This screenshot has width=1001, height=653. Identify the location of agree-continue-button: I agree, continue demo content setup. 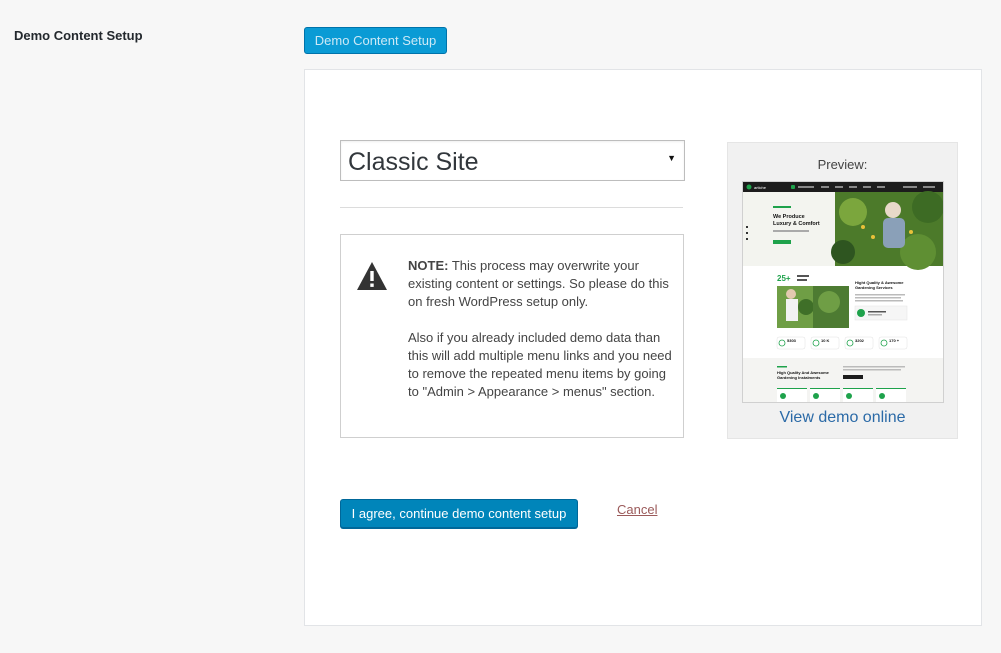
(459, 513).